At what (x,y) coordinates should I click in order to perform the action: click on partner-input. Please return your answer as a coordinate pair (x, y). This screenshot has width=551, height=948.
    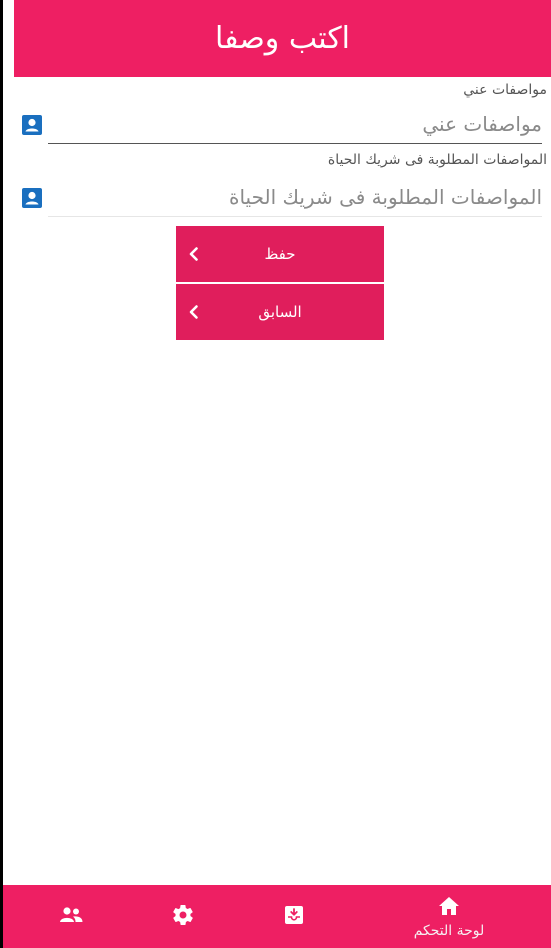
    Looking at the image, I should click on (295, 197).